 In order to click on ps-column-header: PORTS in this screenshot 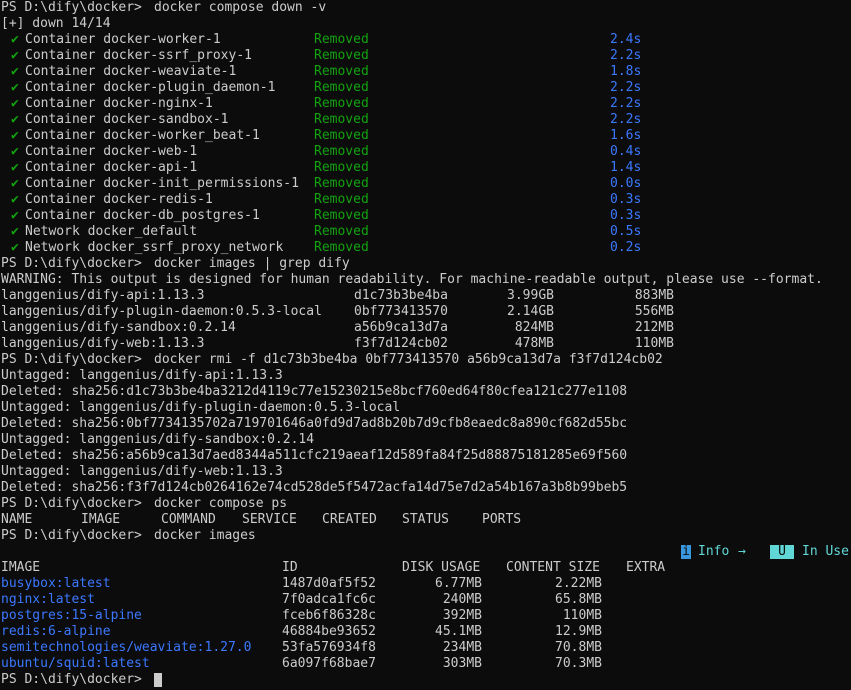, I will do `click(502, 519)`.